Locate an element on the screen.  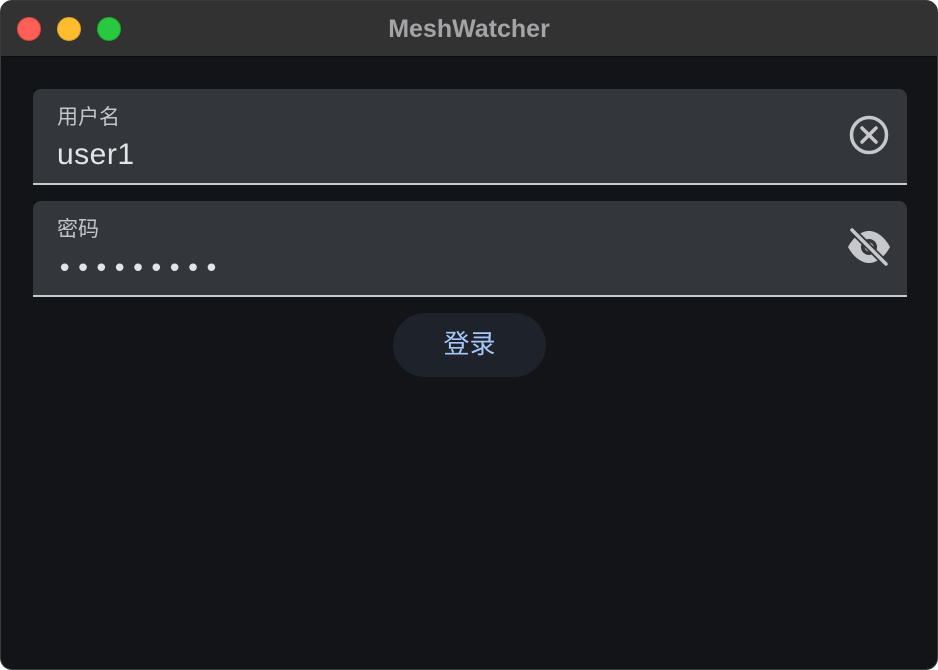
visibility-off-icon is located at coordinates (869, 248).